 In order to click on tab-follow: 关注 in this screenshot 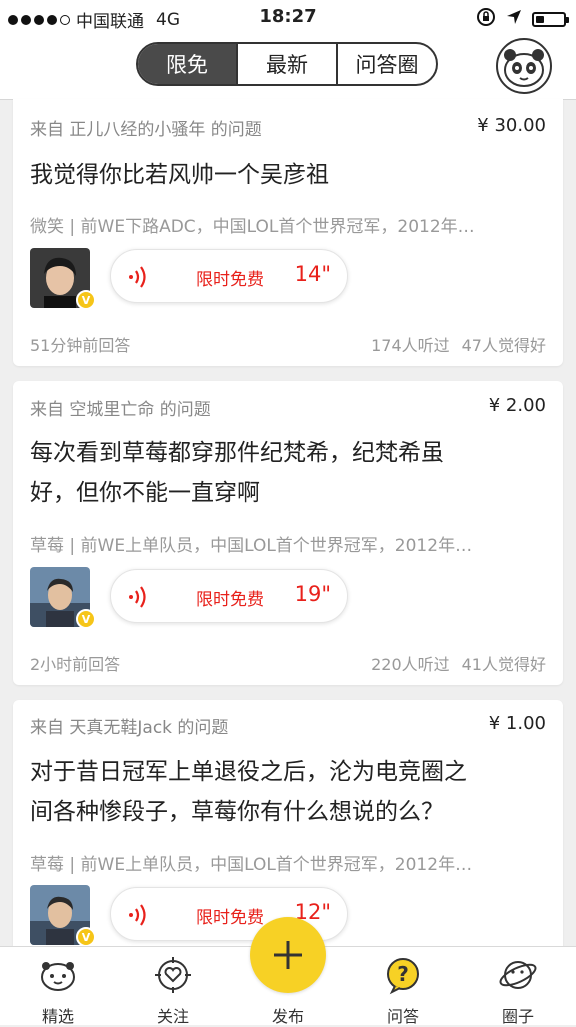, I will do `click(173, 986)`.